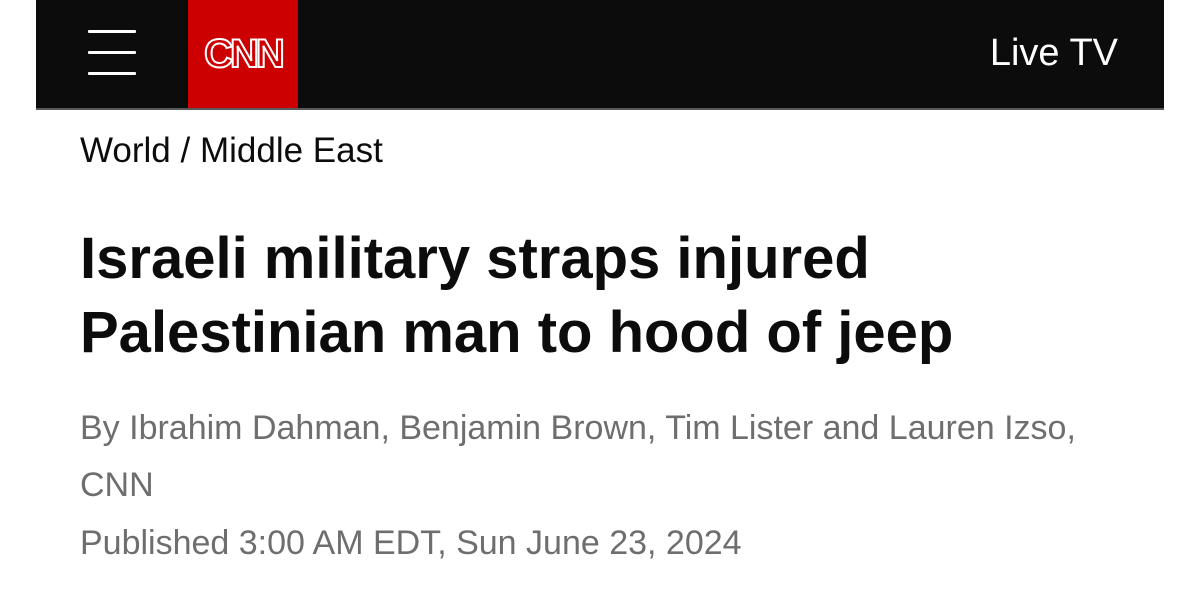  I want to click on hamburger-menu-icon, so click(112, 53).